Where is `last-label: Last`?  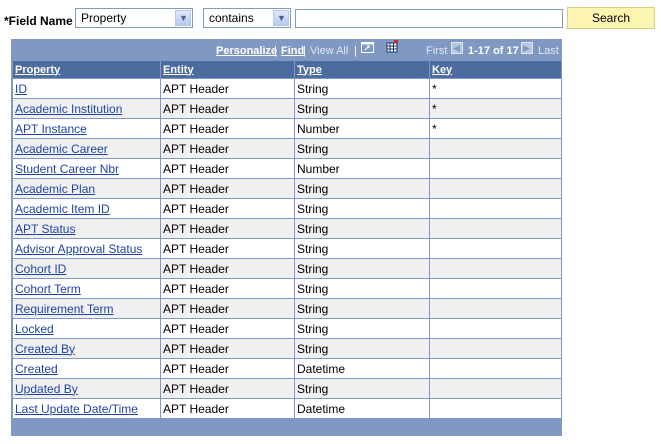 last-label: Last is located at coordinates (548, 51).